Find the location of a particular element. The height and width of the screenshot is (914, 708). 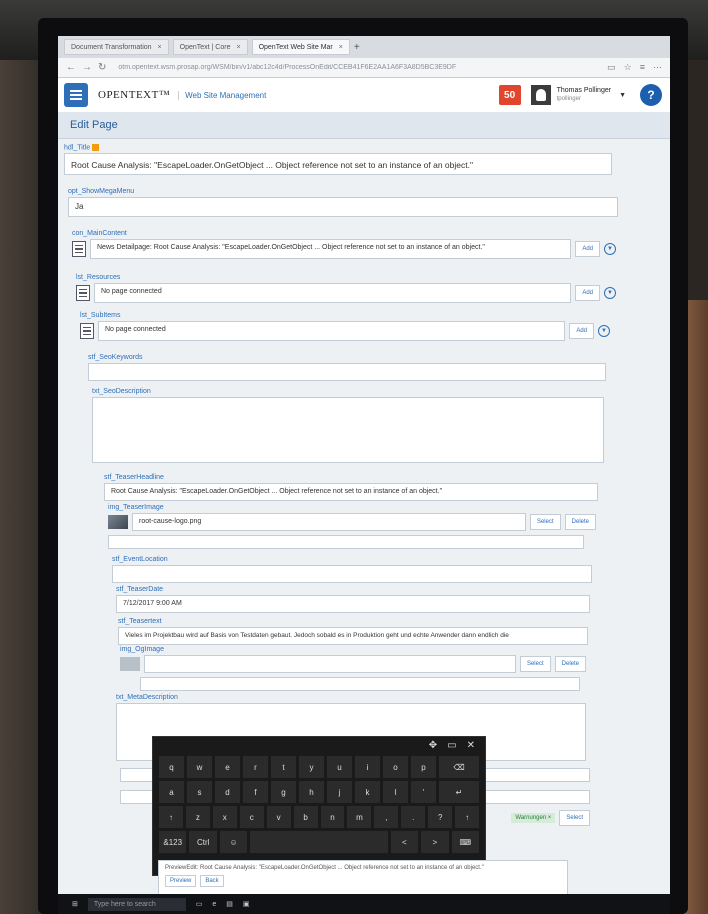

key: y is located at coordinates (311, 767).